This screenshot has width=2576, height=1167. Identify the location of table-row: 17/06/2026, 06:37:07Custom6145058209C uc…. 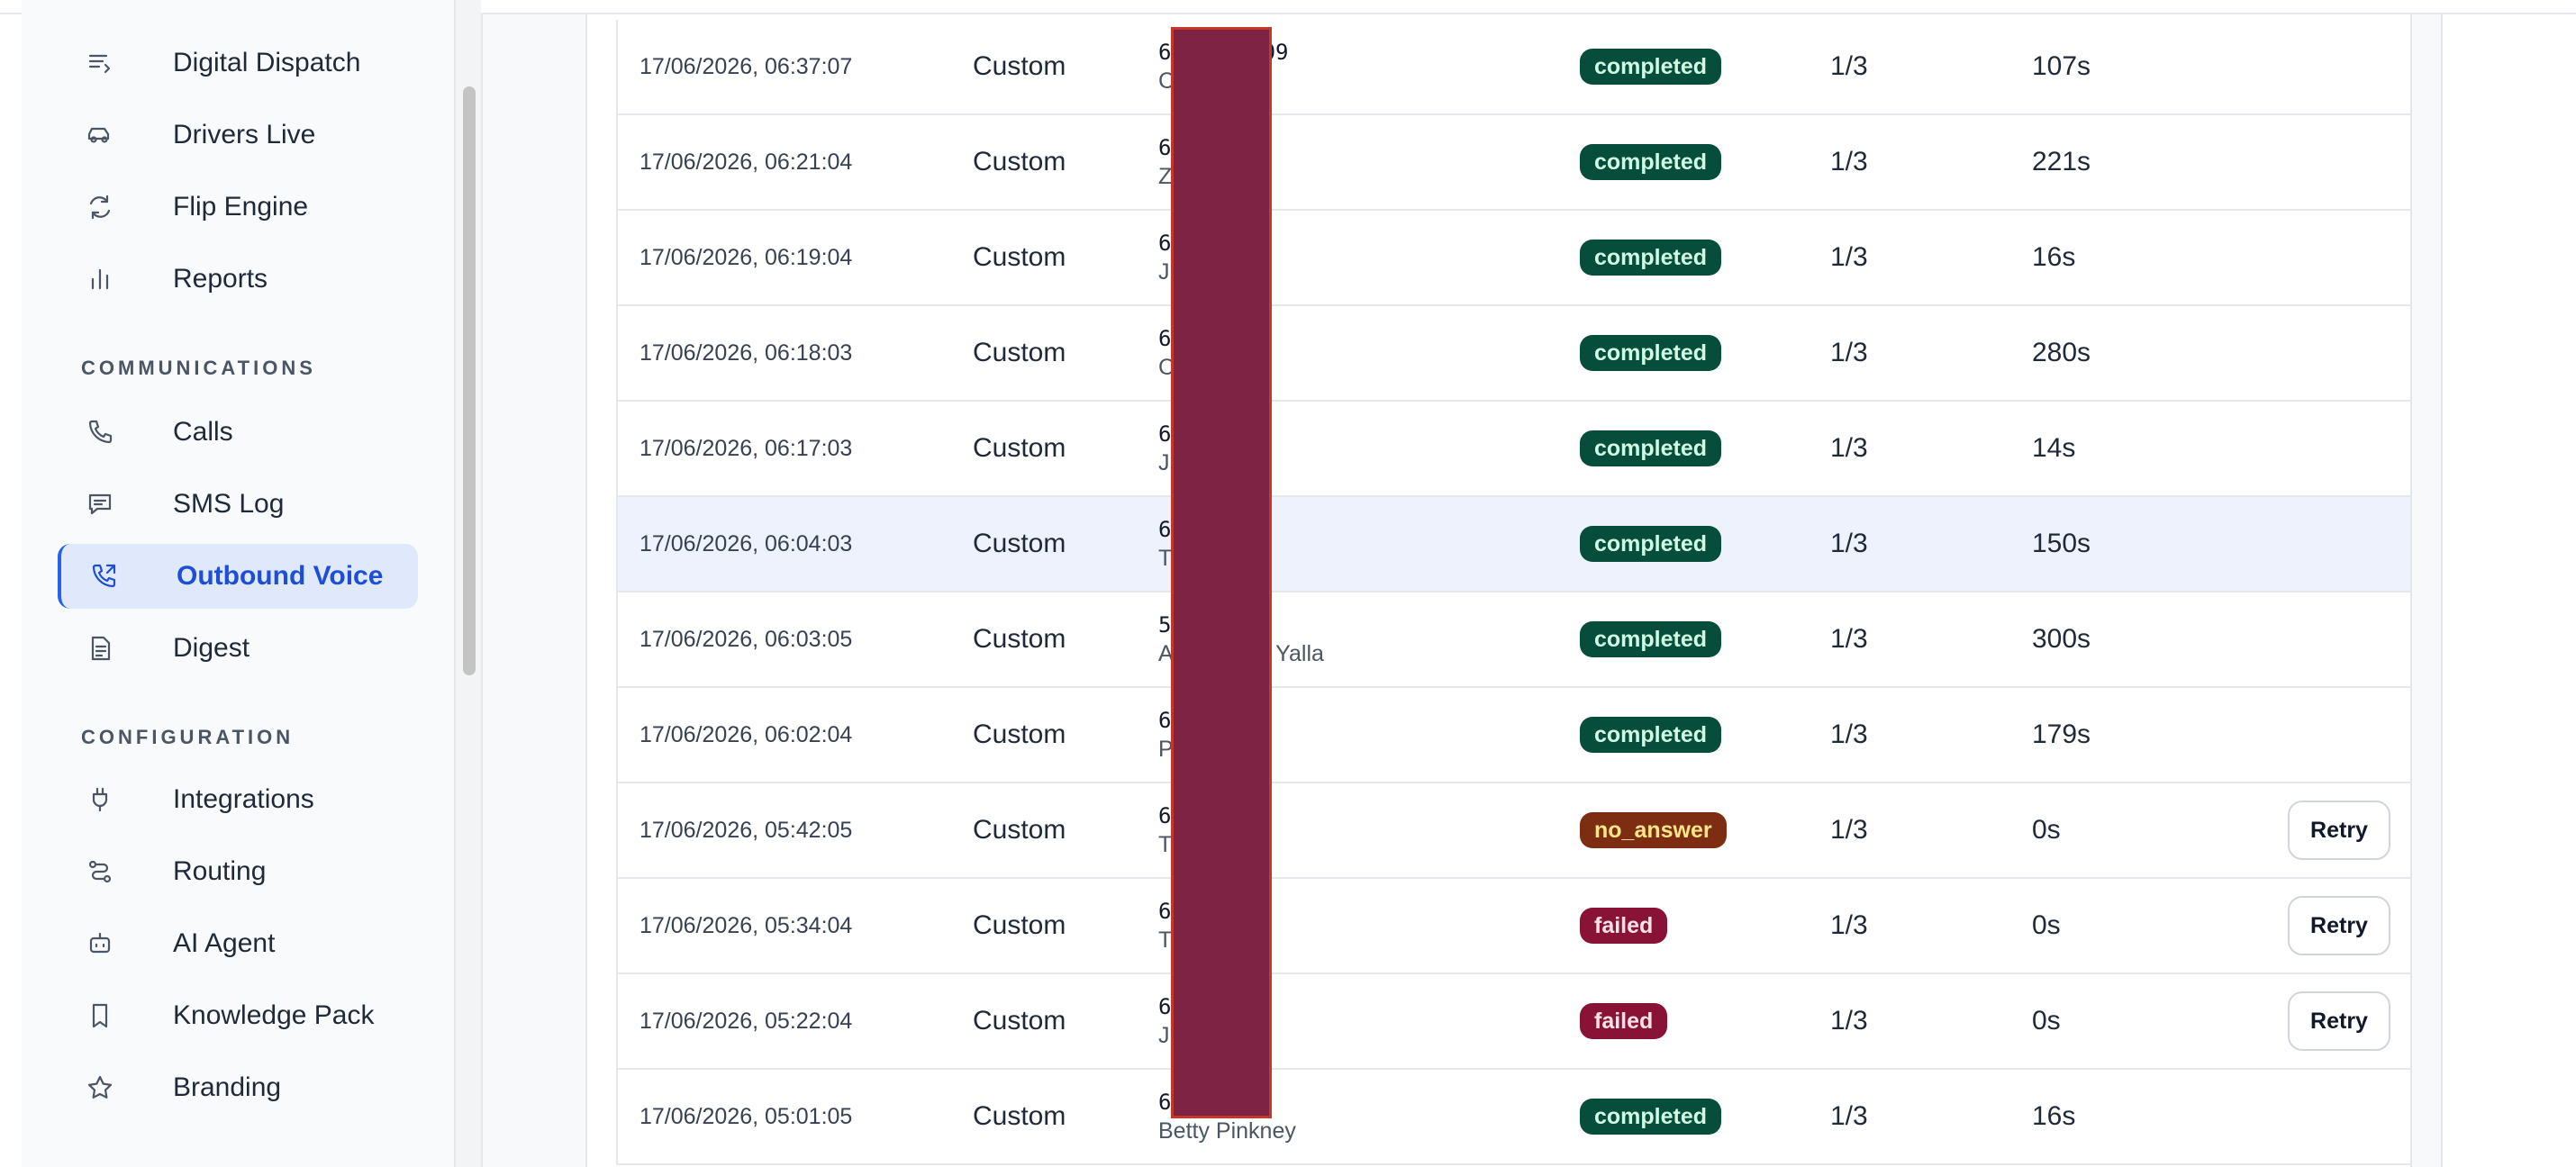
(1514, 67).